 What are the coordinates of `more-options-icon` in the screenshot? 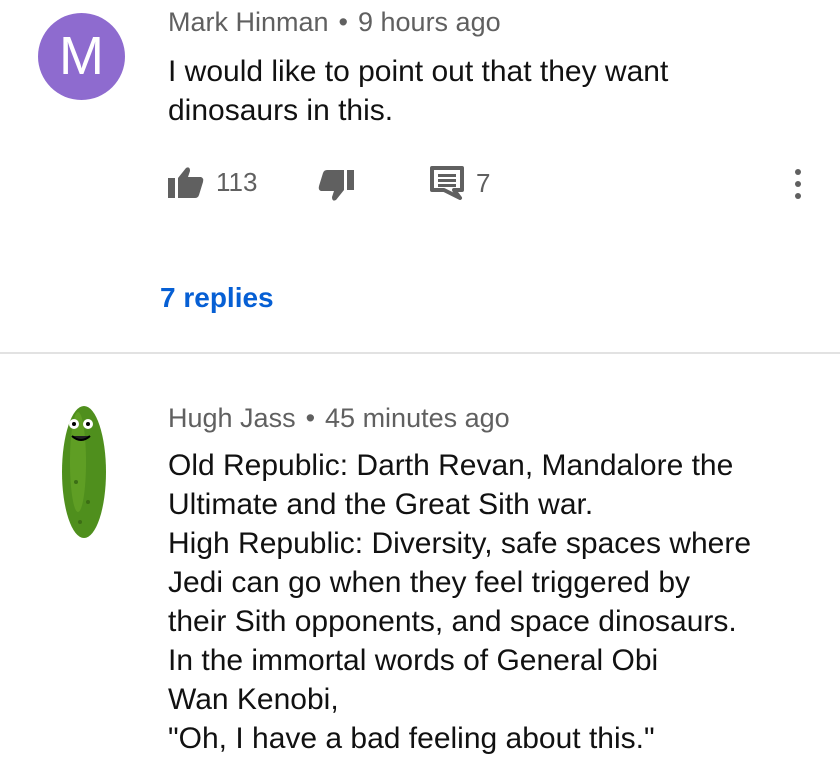 It's located at (798, 186).